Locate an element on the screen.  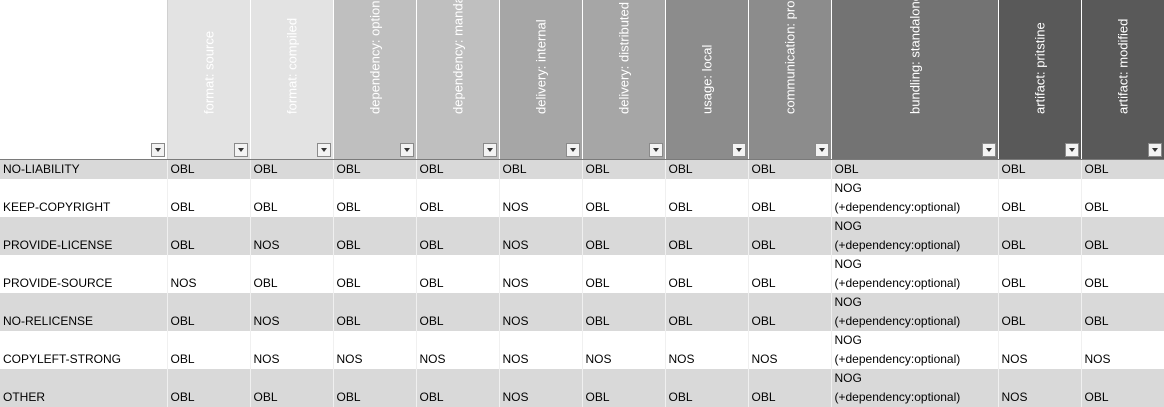
column-header-label: delivery: distributed is located at coordinates (623, 58).